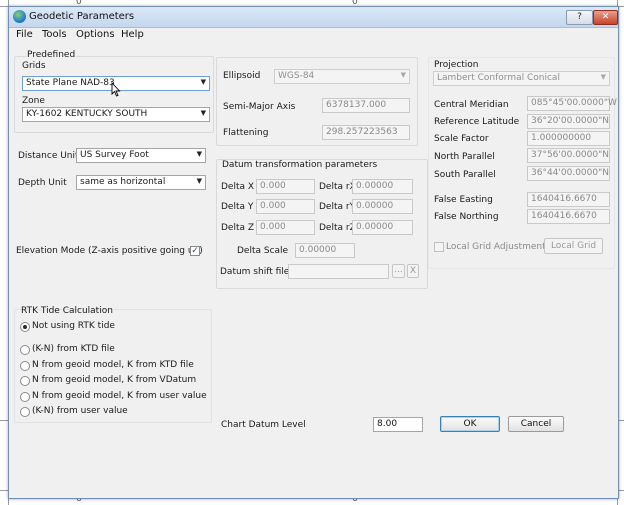 This screenshot has width=624, height=505. I want to click on delta-scale-label: Delta Scale, so click(263, 251).